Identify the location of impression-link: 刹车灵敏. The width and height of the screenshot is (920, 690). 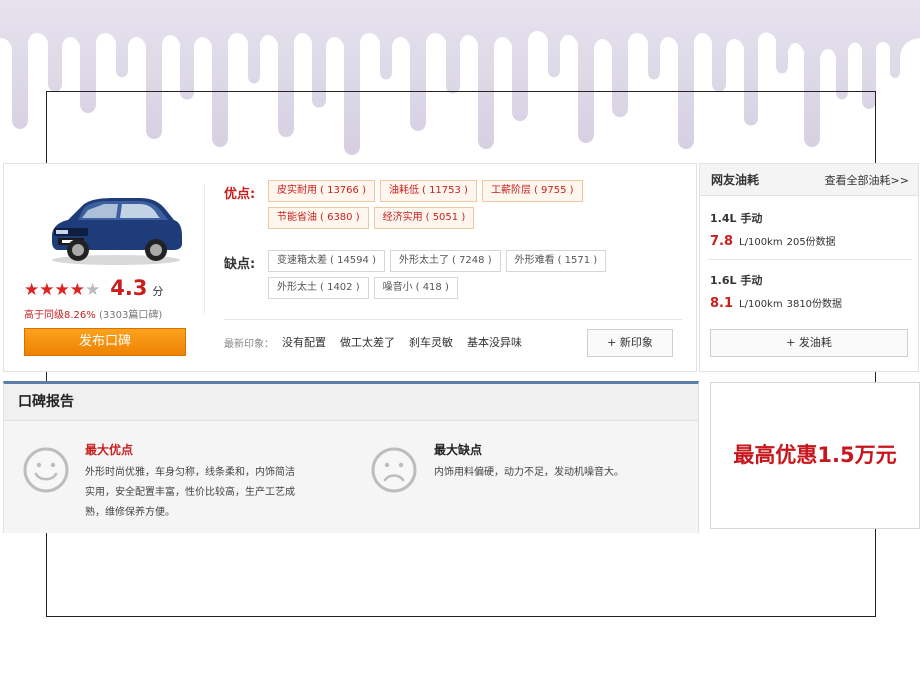
(431, 342).